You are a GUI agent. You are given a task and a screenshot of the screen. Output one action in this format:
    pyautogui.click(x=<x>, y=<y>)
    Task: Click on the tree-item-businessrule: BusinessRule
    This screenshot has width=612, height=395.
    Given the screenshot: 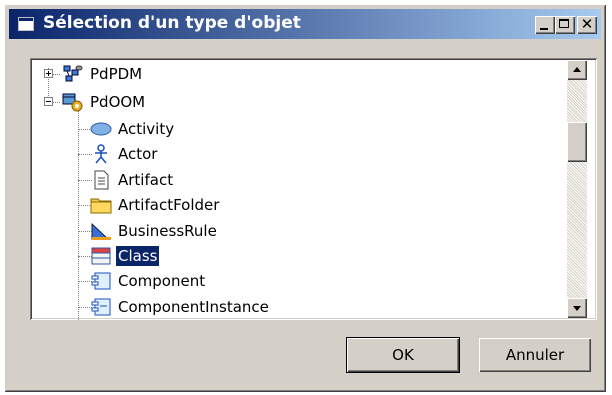 What is the action you would take?
    pyautogui.click(x=154, y=231)
    